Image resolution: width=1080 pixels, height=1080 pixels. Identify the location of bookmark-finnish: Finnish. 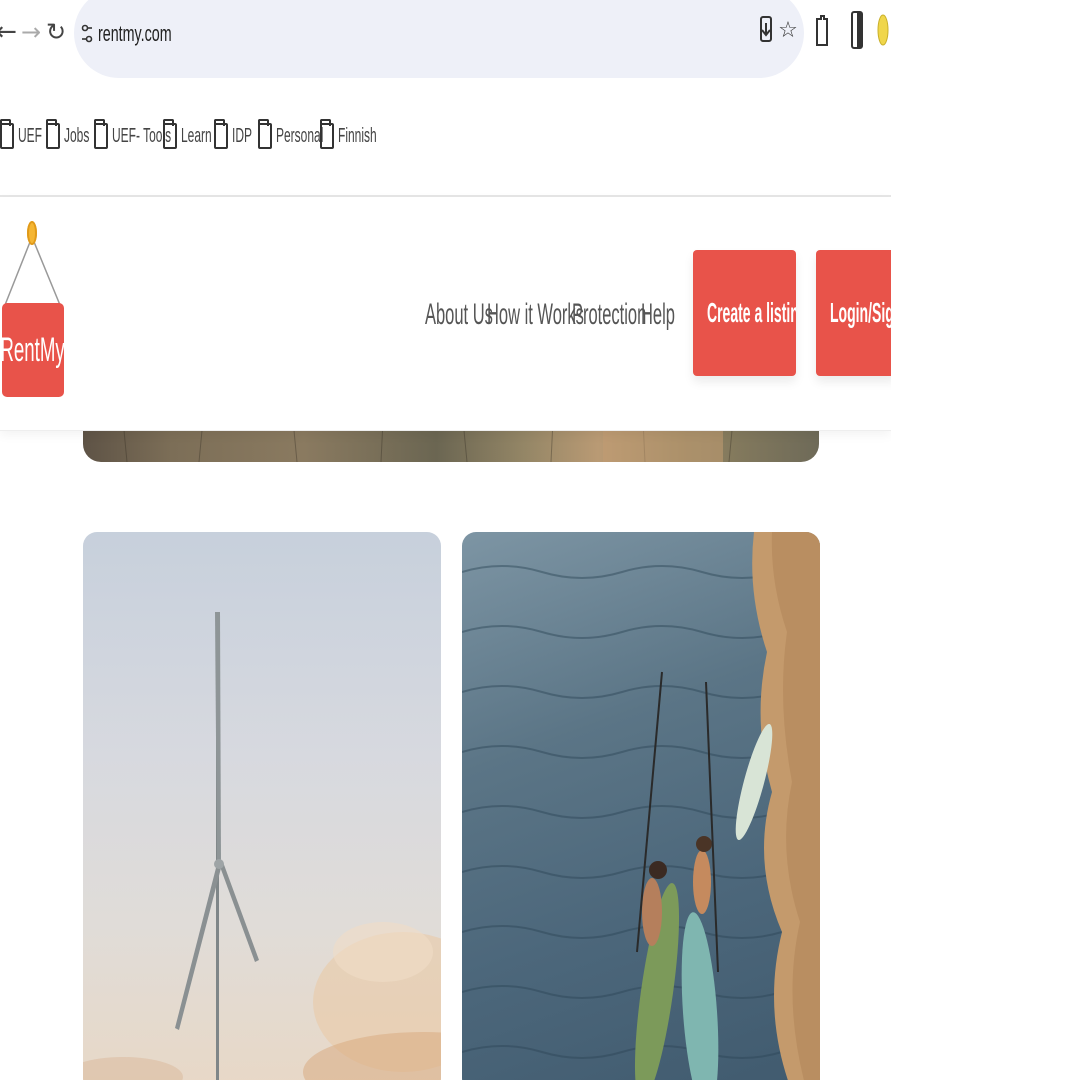
(361, 136).